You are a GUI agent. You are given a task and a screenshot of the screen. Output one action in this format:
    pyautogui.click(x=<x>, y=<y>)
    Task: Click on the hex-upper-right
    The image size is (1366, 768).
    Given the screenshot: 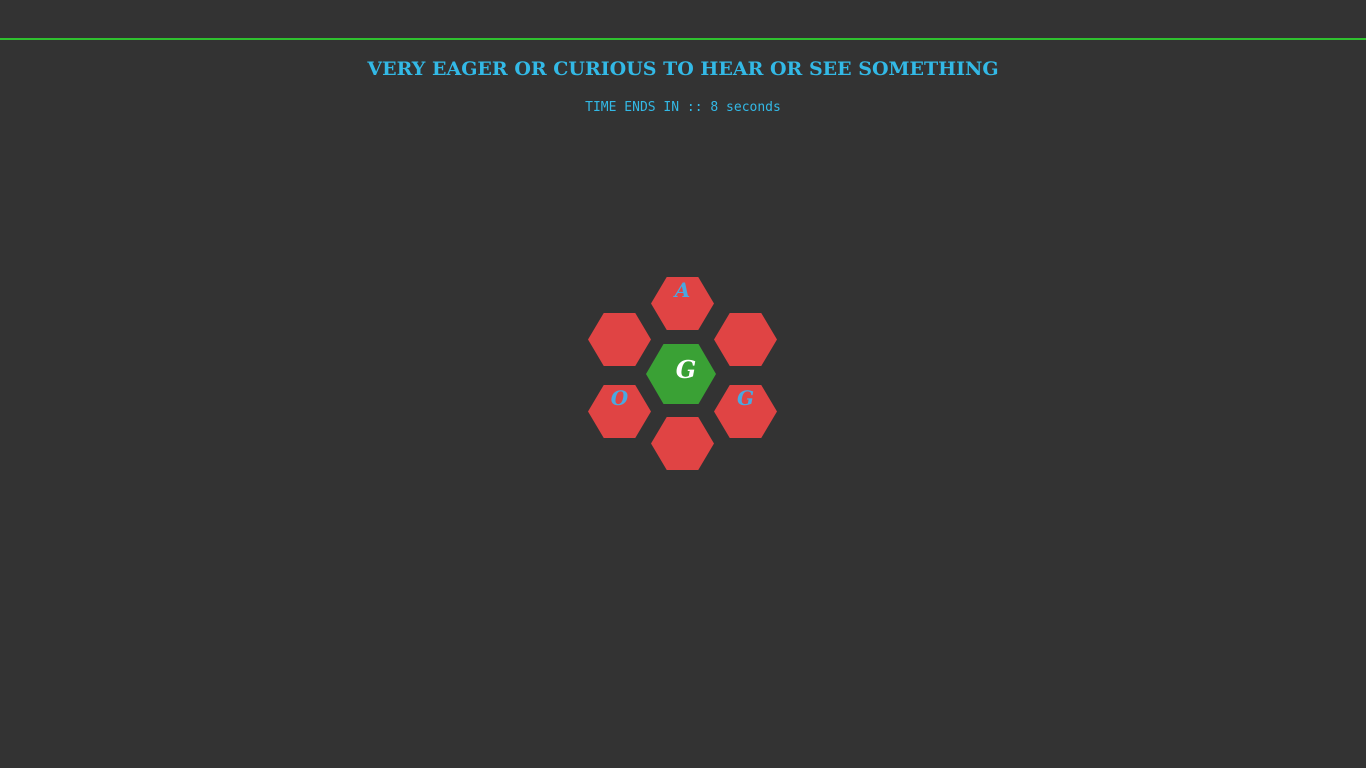 What is the action you would take?
    pyautogui.click(x=745, y=339)
    